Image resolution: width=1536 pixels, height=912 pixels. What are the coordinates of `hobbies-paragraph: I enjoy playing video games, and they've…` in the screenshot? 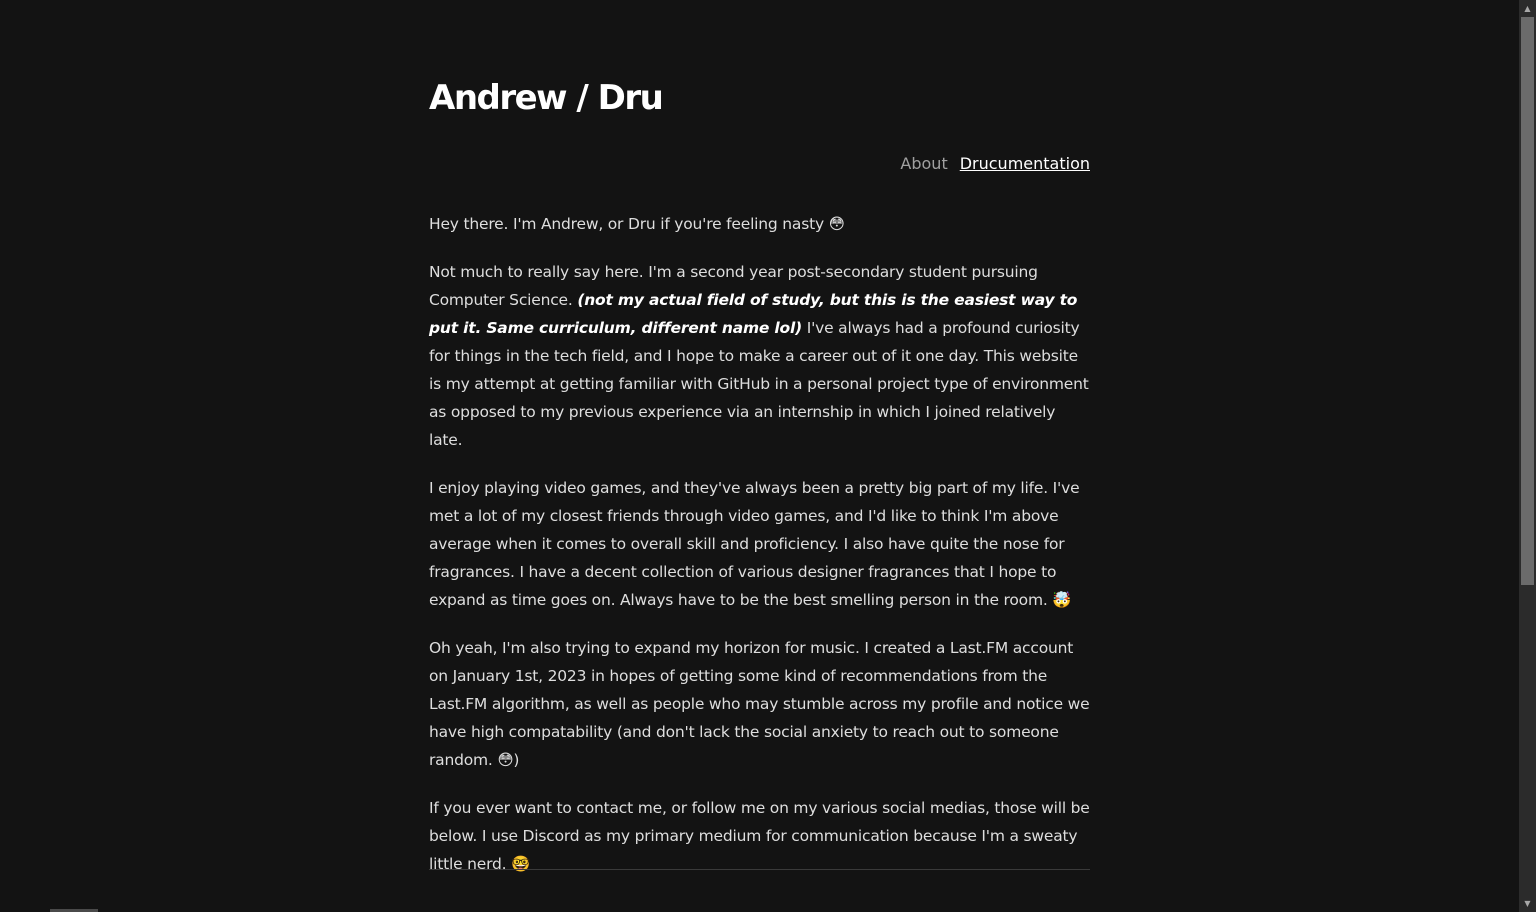 It's located at (754, 544).